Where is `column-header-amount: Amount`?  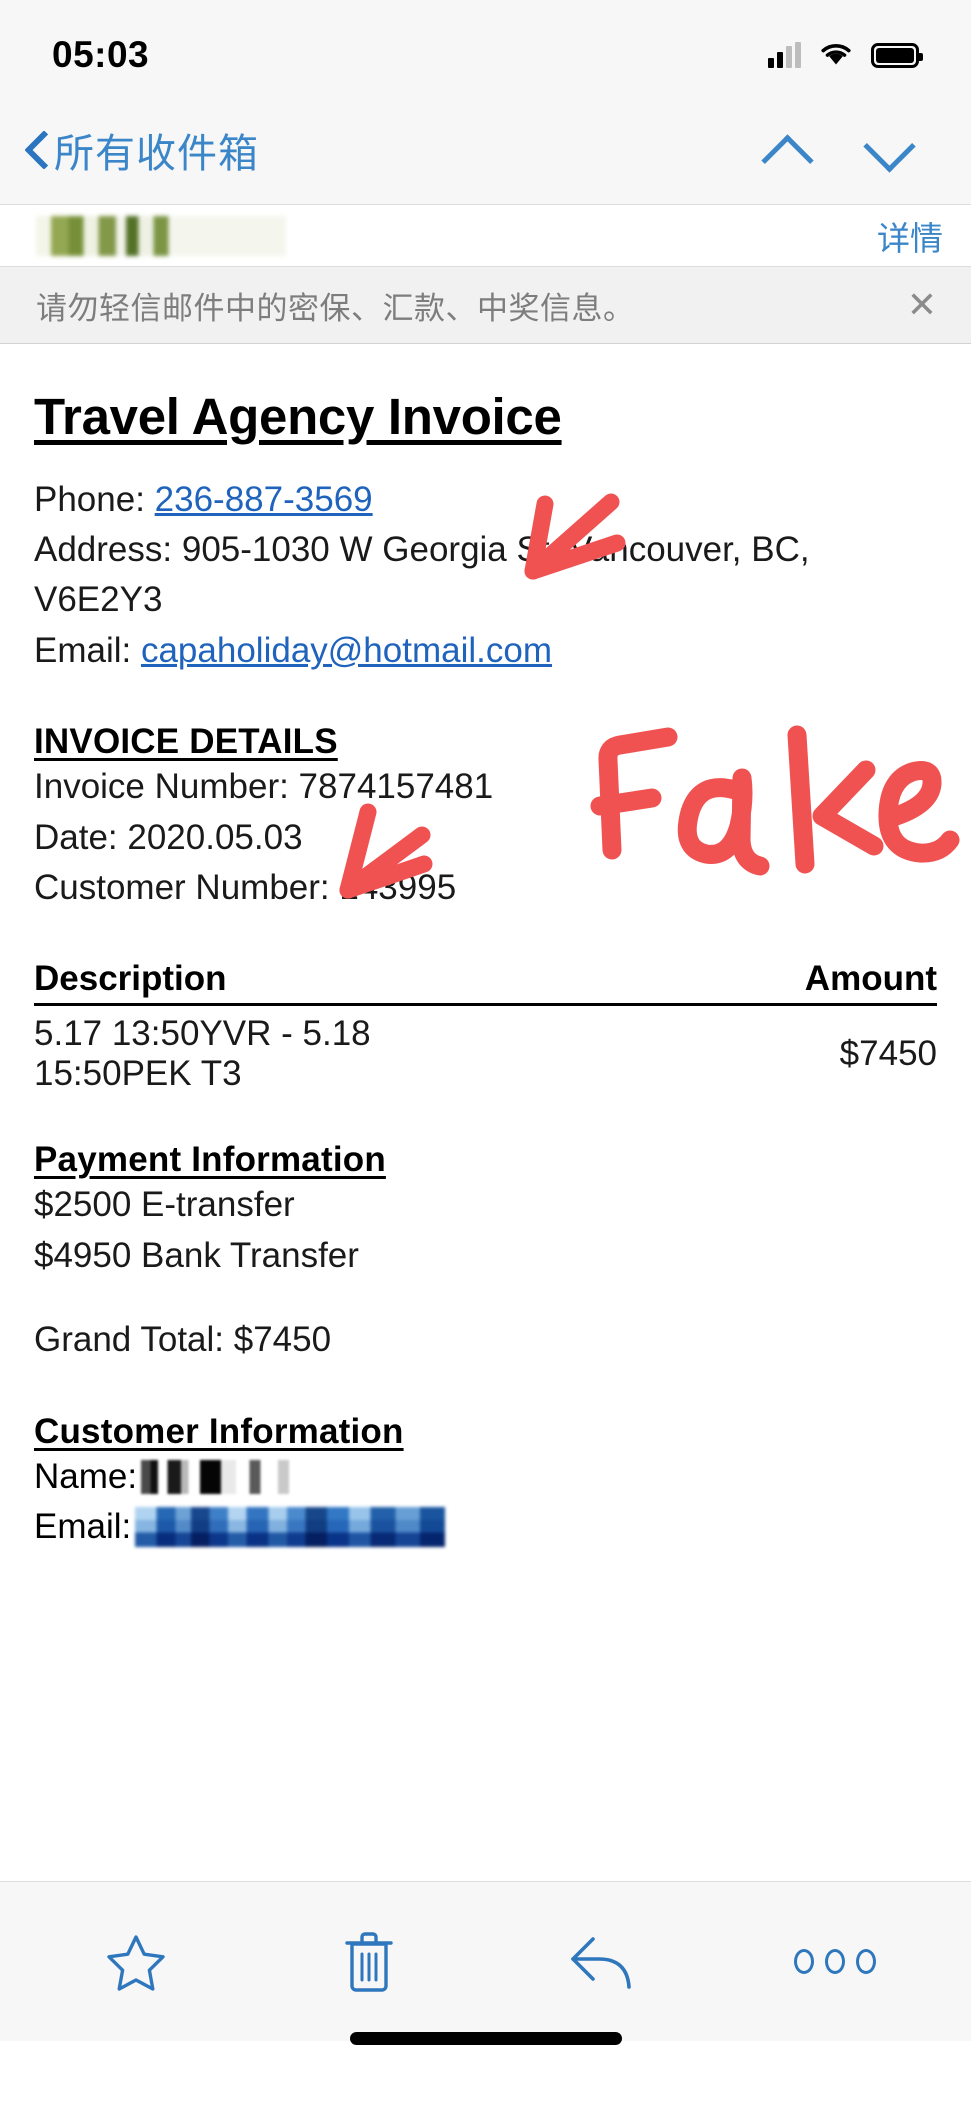
column-header-amount: Amount is located at coordinates (711, 983).